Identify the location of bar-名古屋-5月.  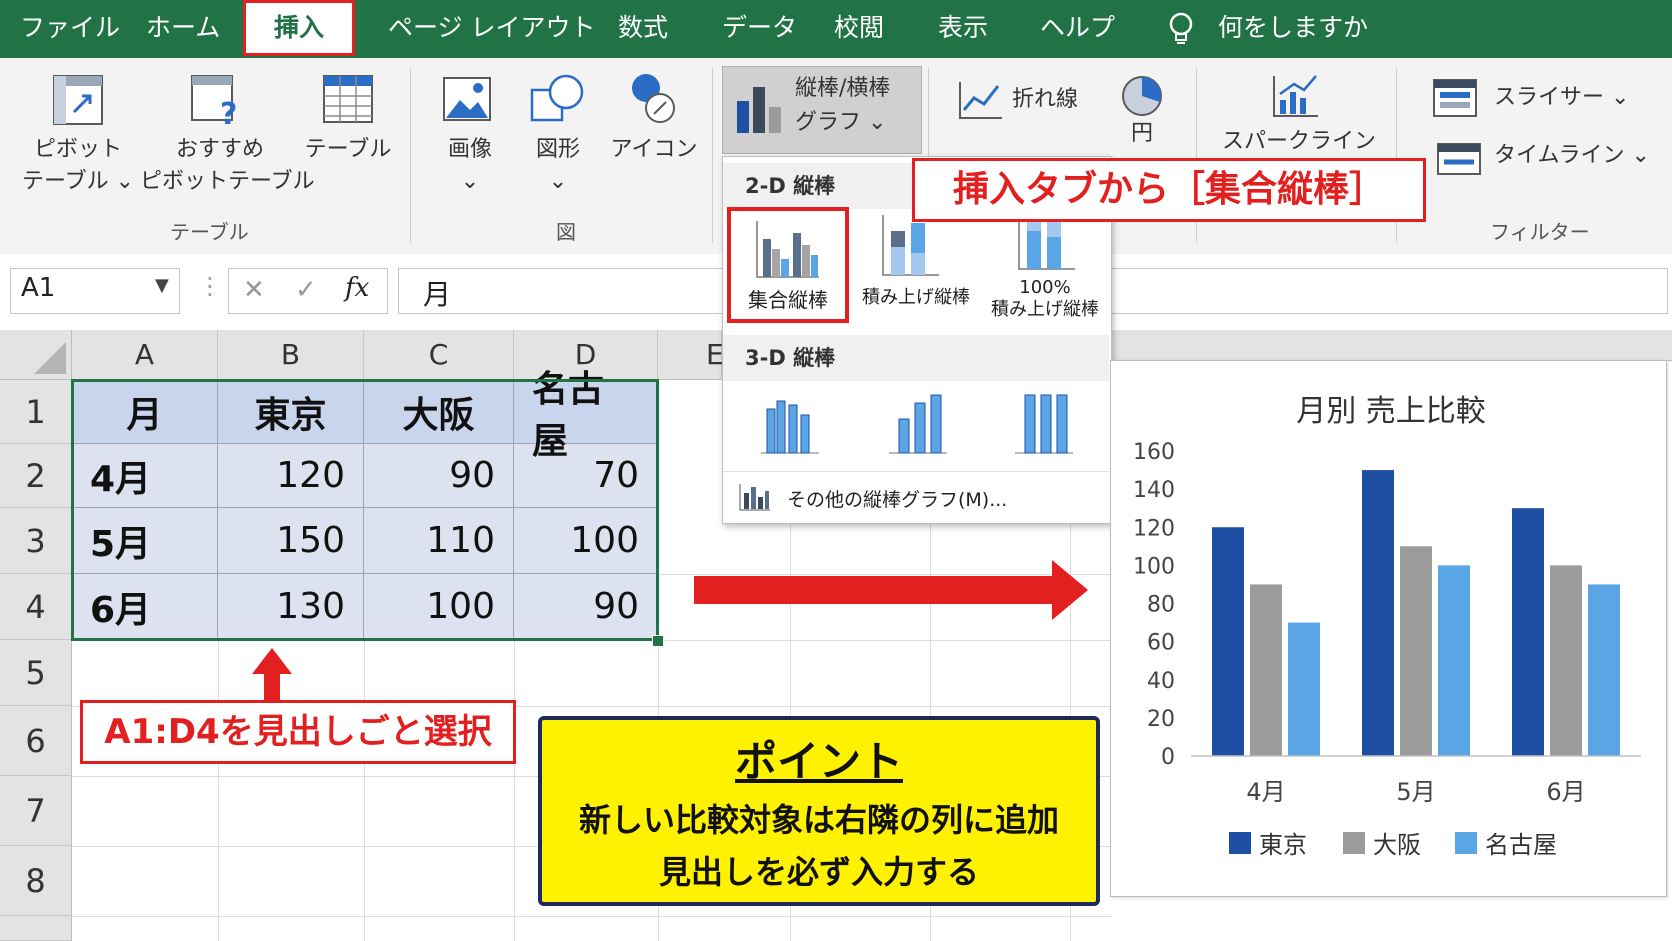
(1454, 660).